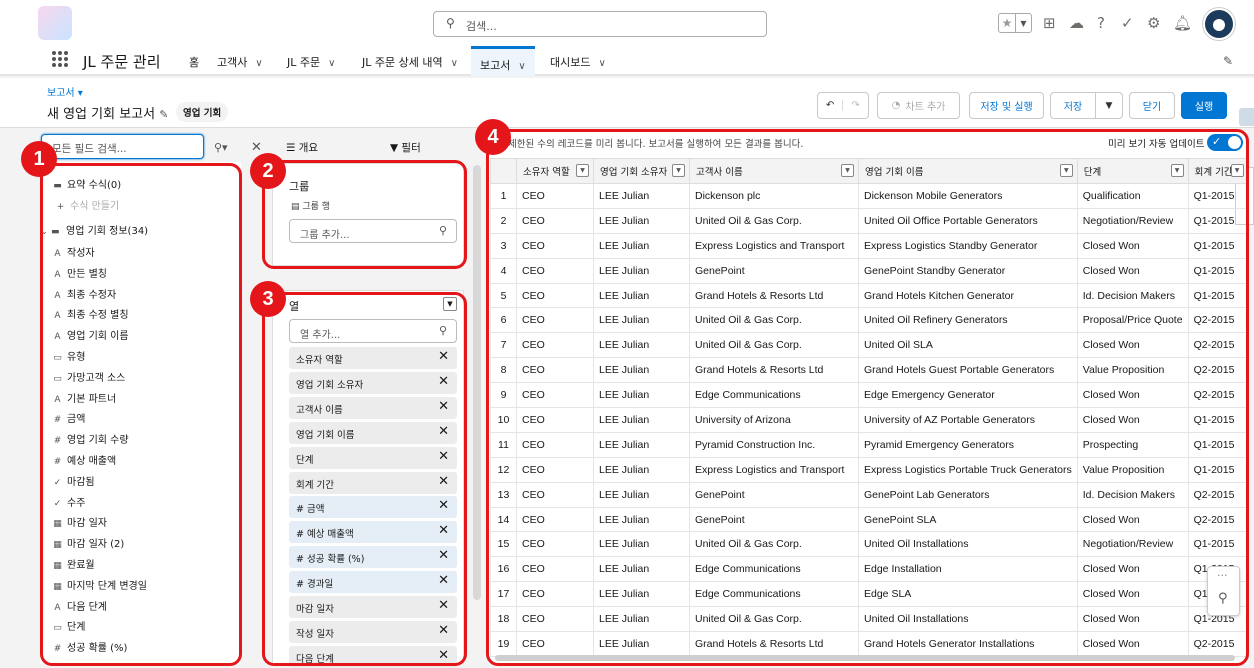  Describe the element at coordinates (373, 532) in the screenshot. I see `column-item: # 예상 매출액 ✕` at that location.